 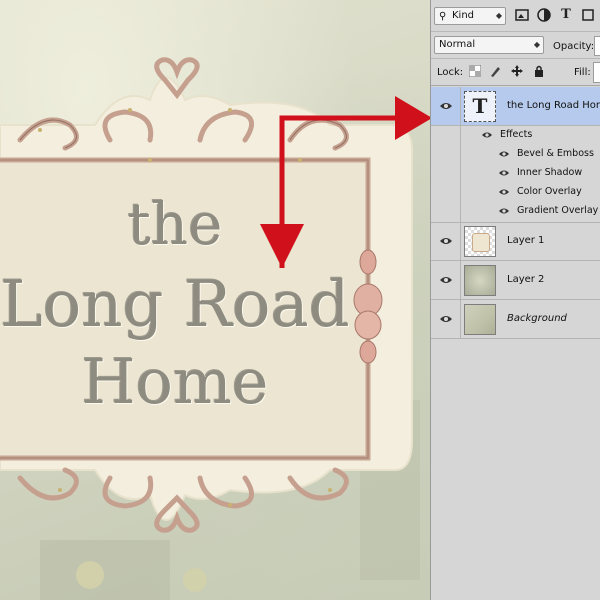 I want to click on layer-name: Layer 1, so click(x=525, y=240).